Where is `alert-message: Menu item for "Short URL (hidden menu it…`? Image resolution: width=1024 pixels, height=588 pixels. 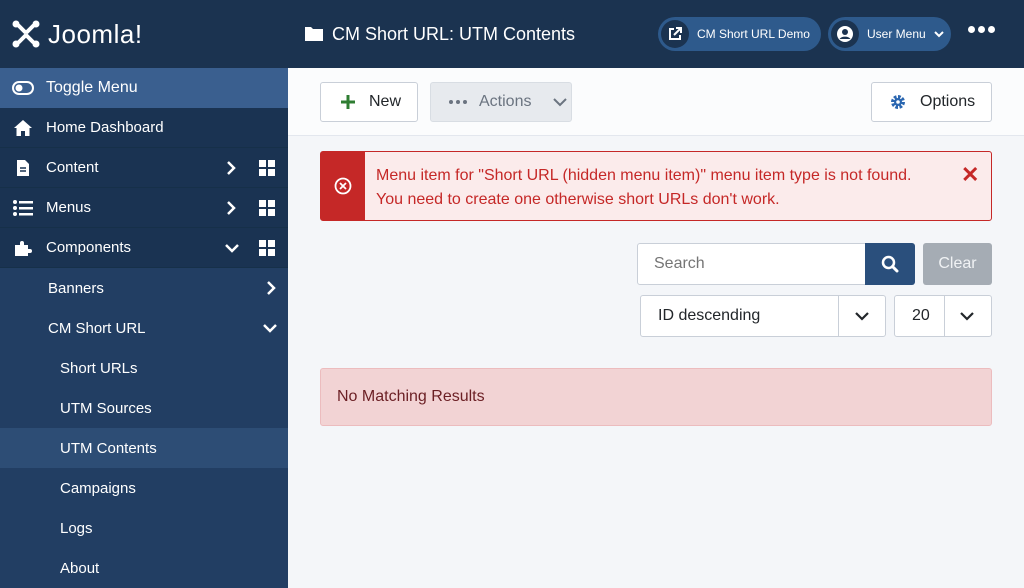 alert-message: Menu item for "Short URL (hidden menu it… is located at coordinates (666, 188).